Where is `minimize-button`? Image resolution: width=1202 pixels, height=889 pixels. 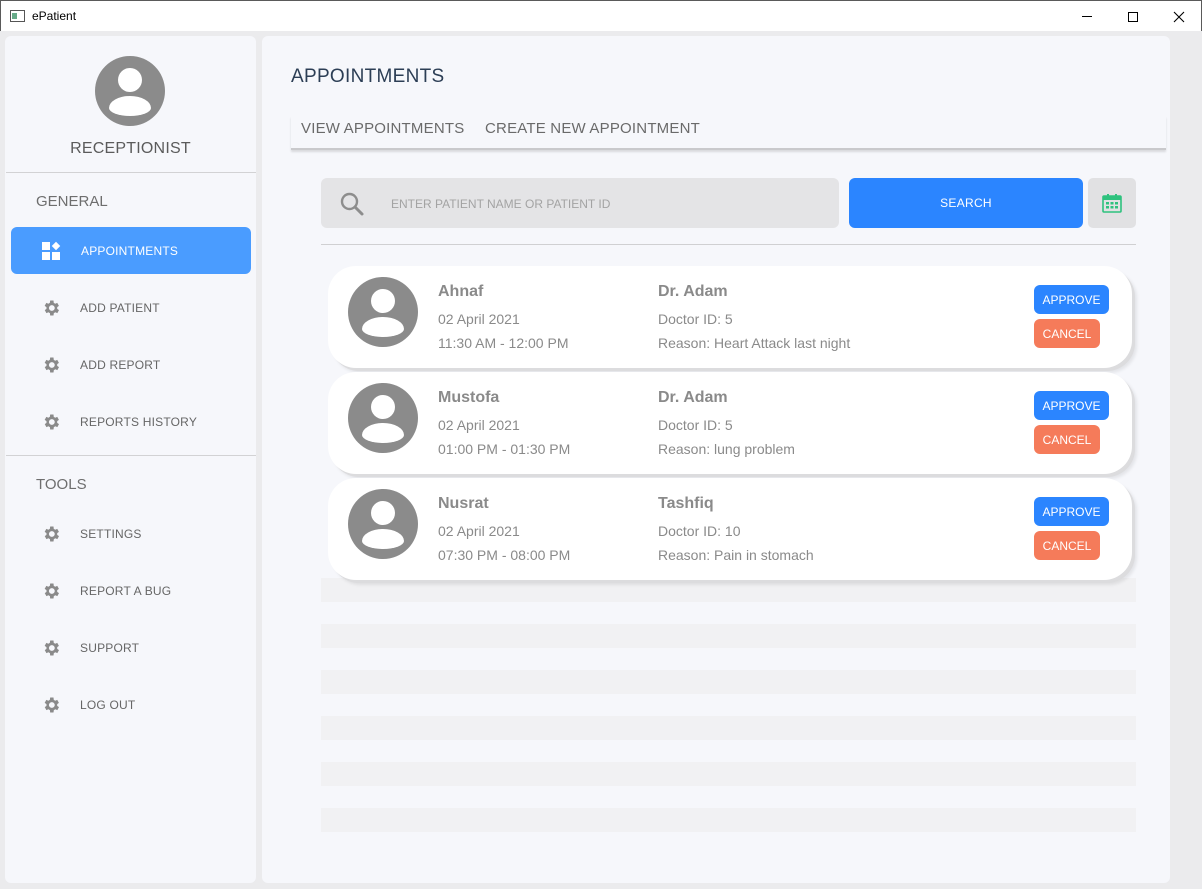 minimize-button is located at coordinates (1087, 16).